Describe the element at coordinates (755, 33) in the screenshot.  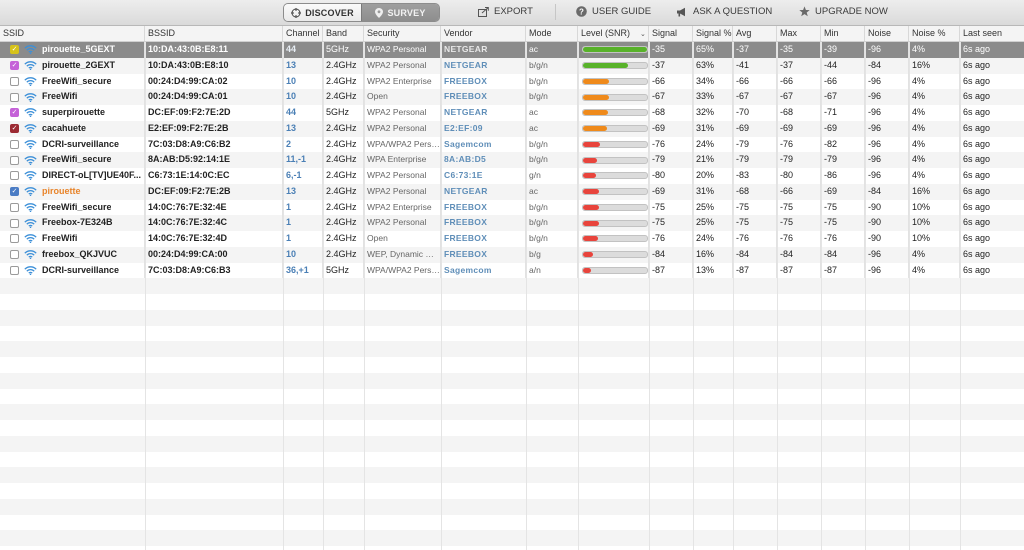
I see `column-header-avg: Avg` at that location.